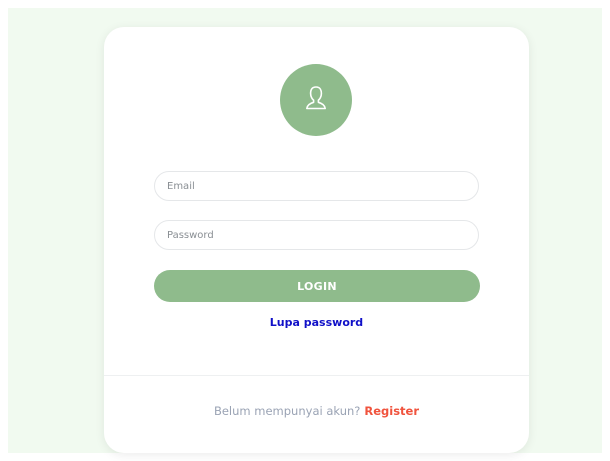 The image size is (610, 461). What do you see at coordinates (287, 411) in the screenshot?
I see `register-question: Belum mempunyai akun?` at bounding box center [287, 411].